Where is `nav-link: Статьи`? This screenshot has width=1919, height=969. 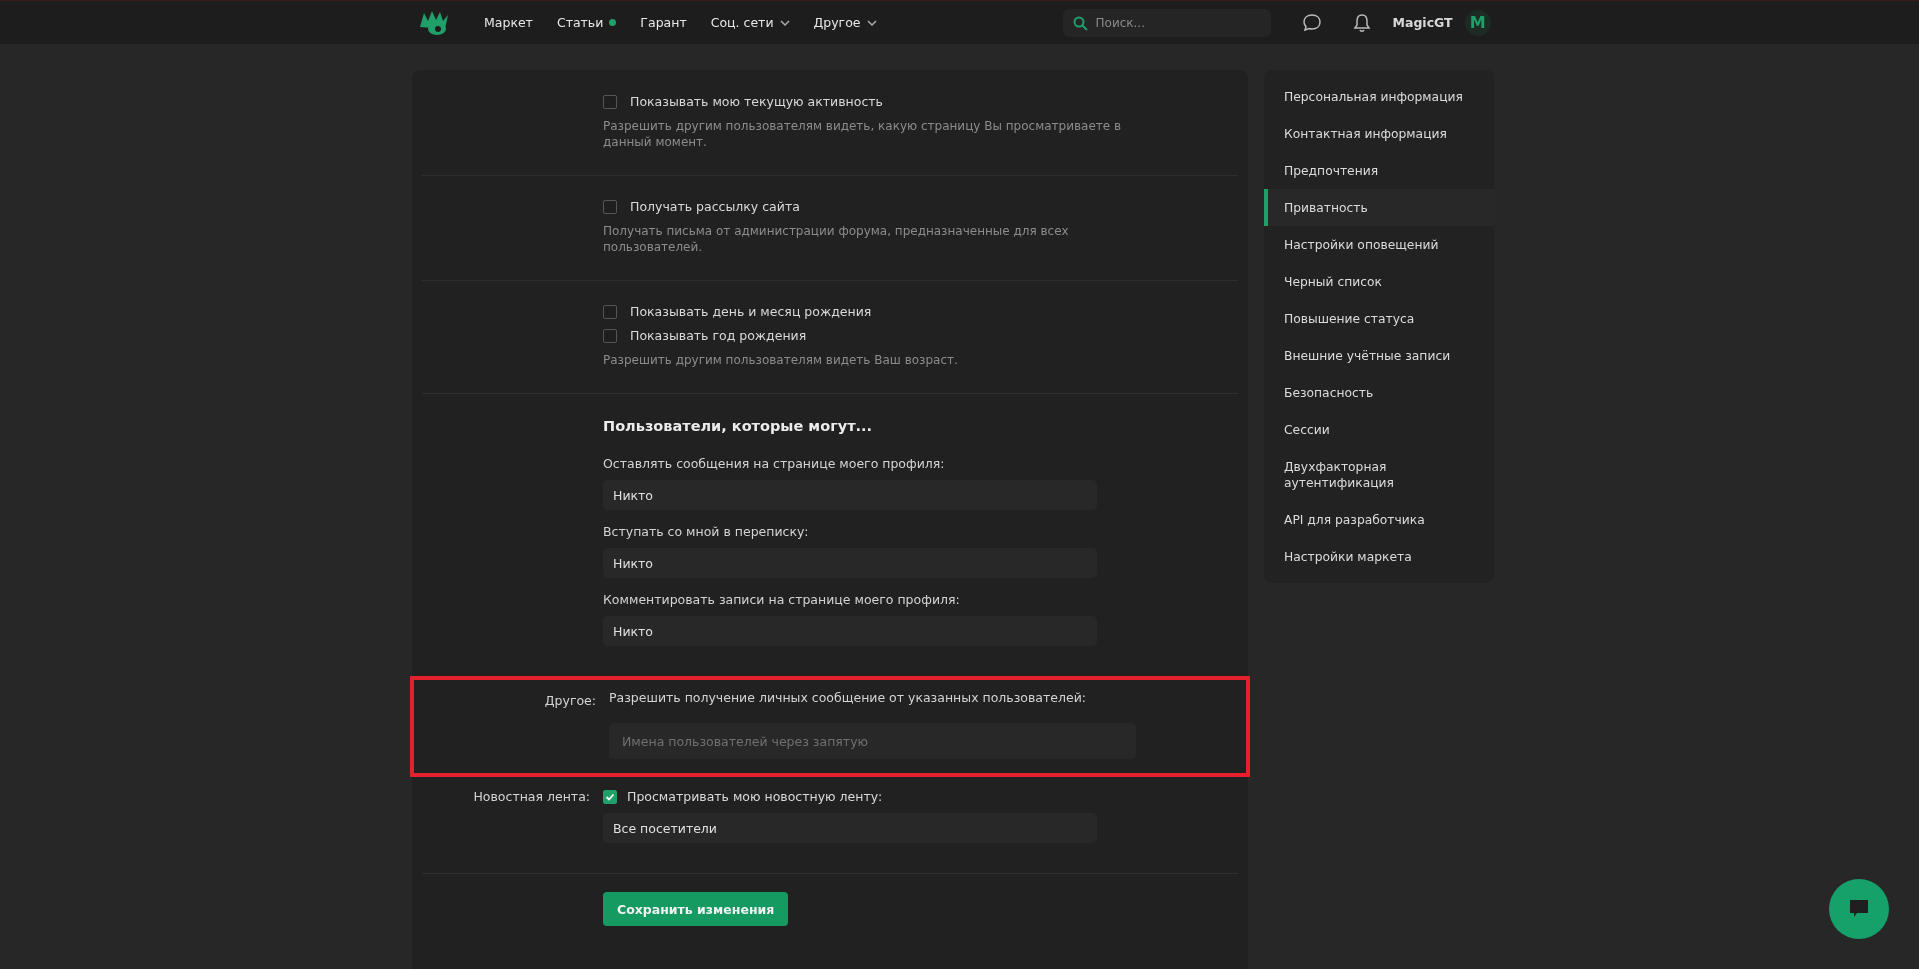 nav-link: Статьи is located at coordinates (586, 22).